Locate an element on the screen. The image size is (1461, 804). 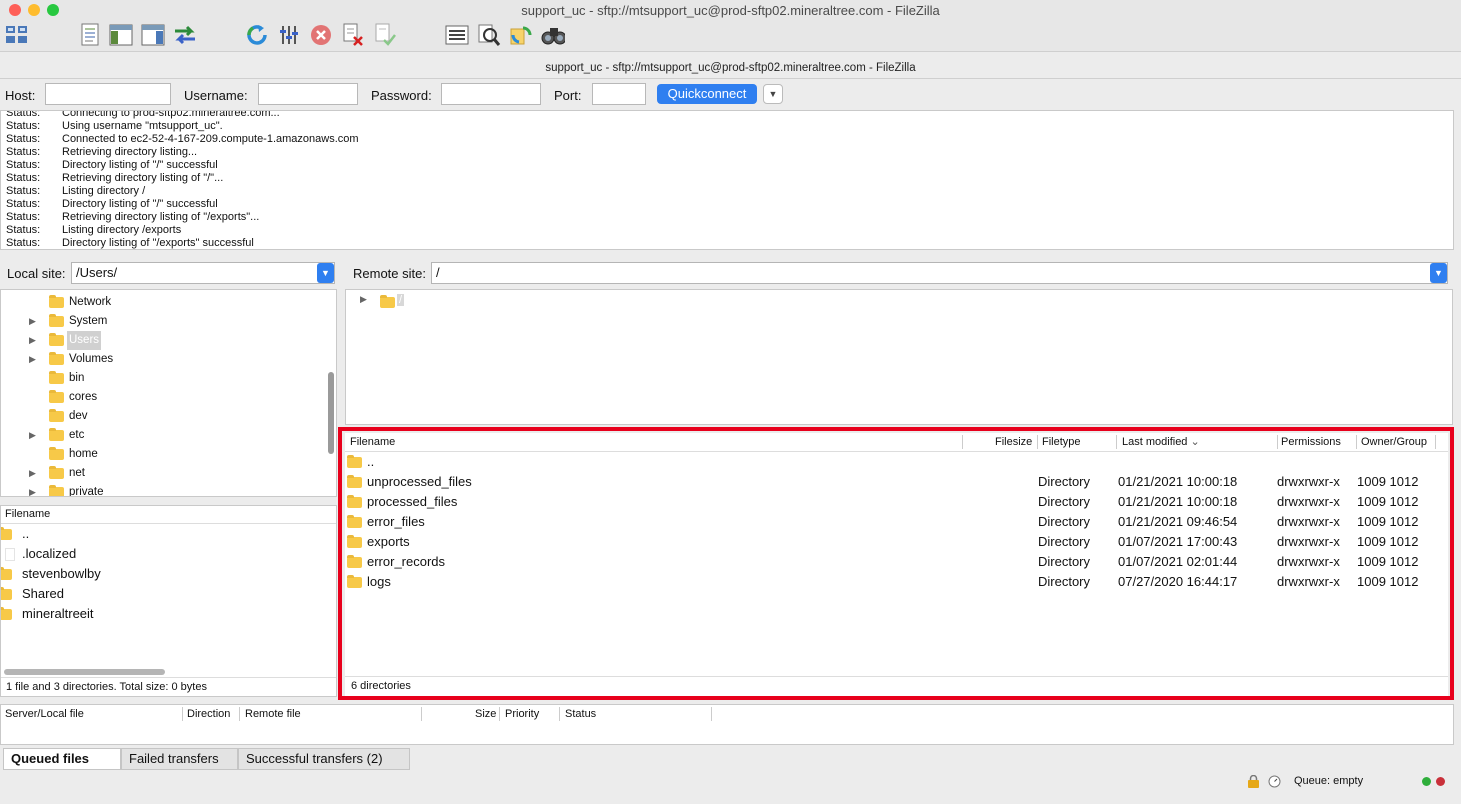
local-tree-item: ▶ private is located at coordinates (161, 489).